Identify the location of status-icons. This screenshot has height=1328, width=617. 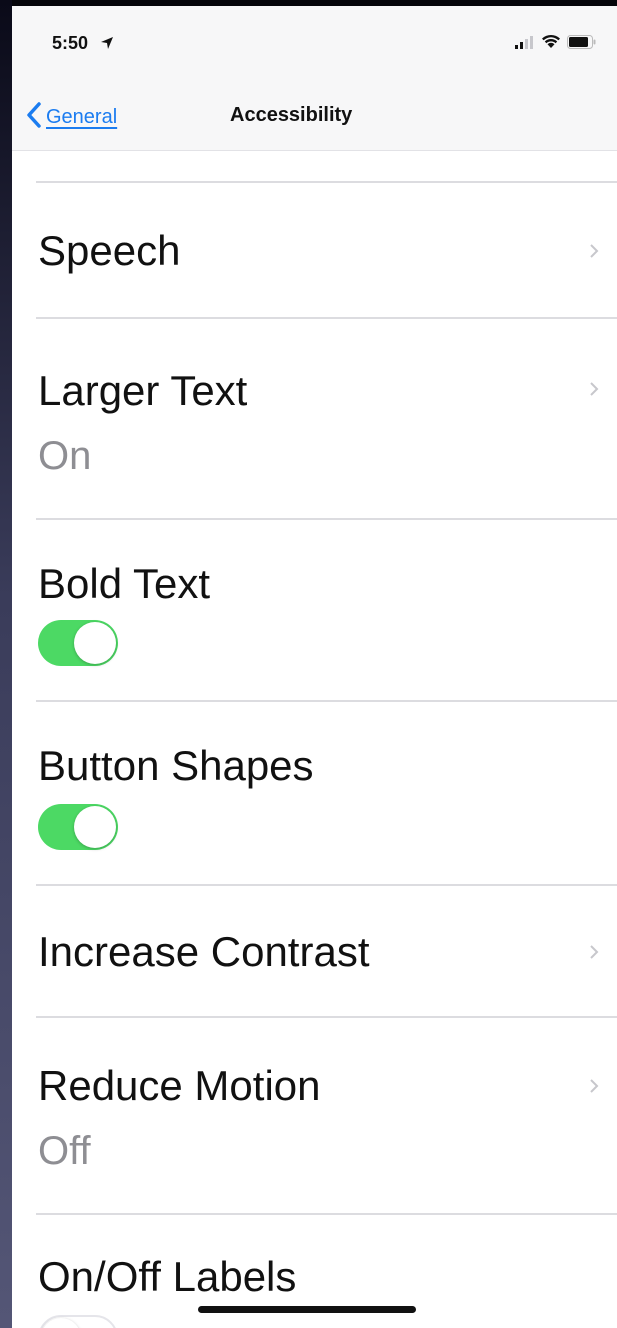
(556, 44).